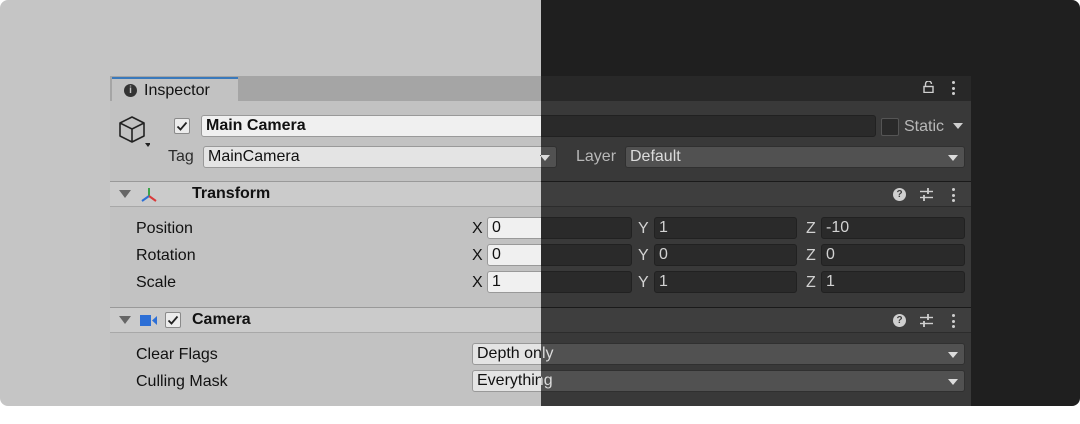 This screenshot has width=1080, height=424. I want to click on layer-dropdown: Default, so click(795, 157).